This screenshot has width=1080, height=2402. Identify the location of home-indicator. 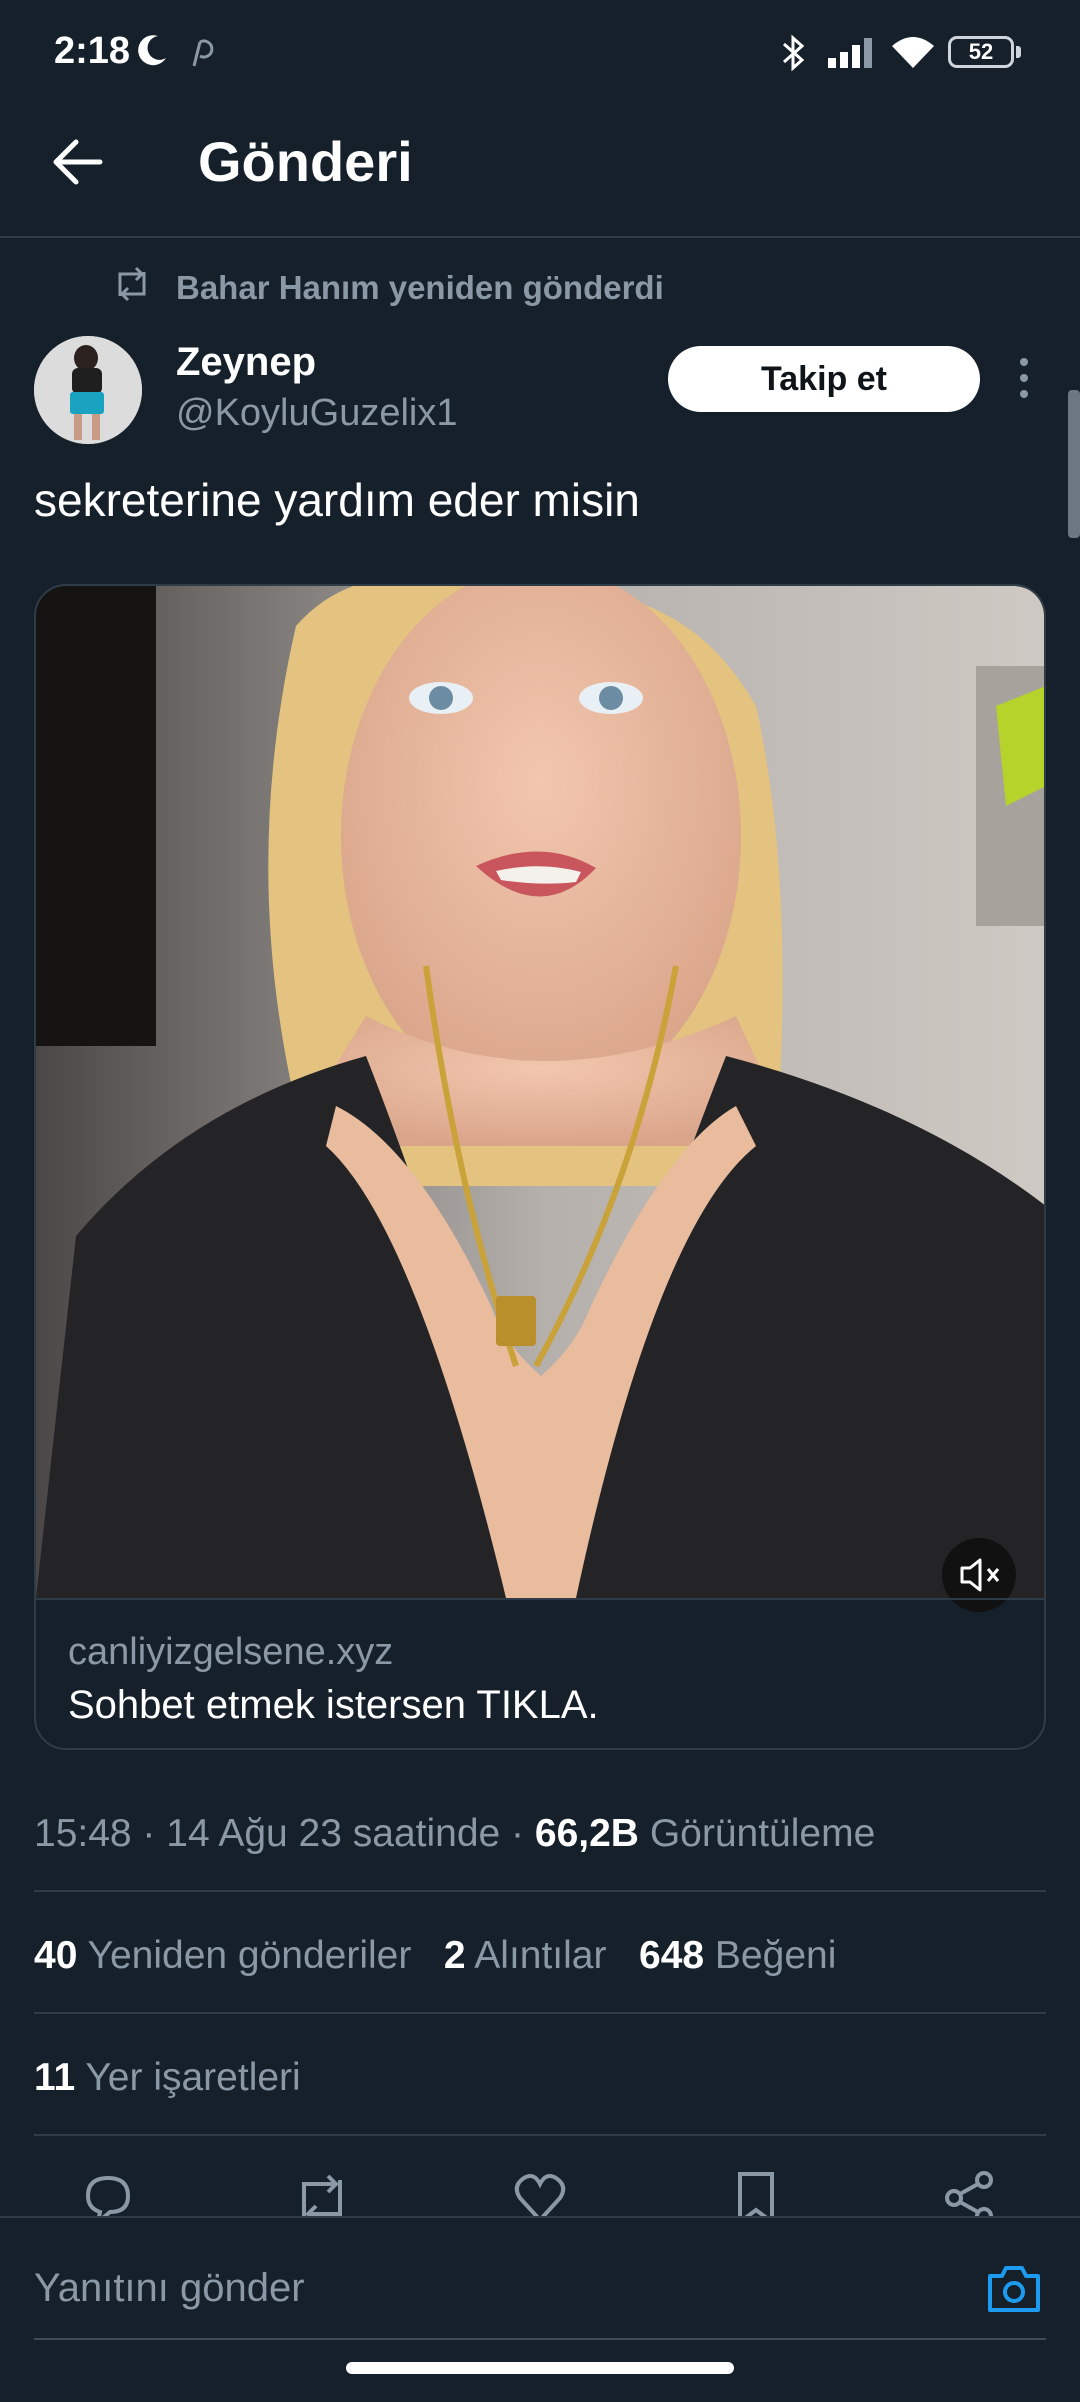
(540, 2368).